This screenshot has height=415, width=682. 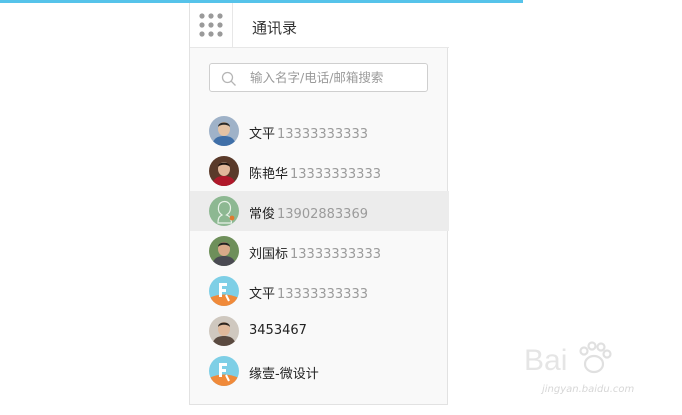 I want to click on contact-text: 3453467, so click(x=278, y=330).